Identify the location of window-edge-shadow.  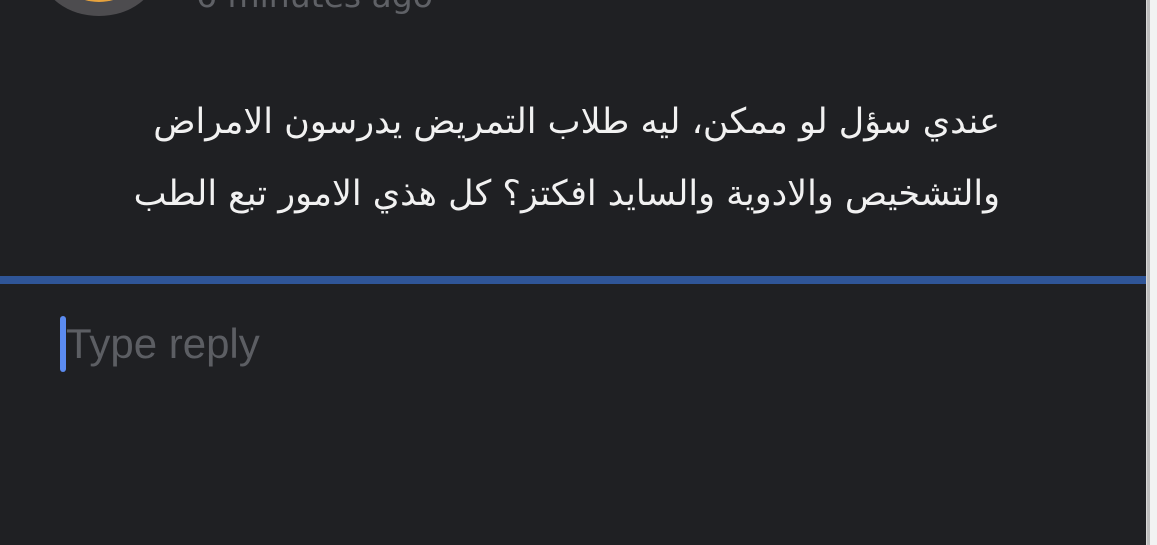
(1148, 272).